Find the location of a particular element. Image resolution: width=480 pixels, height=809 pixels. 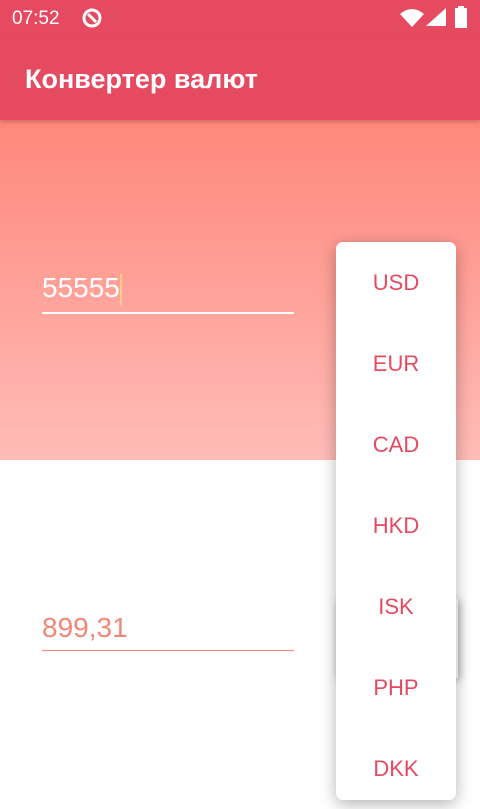

sync-icon is located at coordinates (92, 18).